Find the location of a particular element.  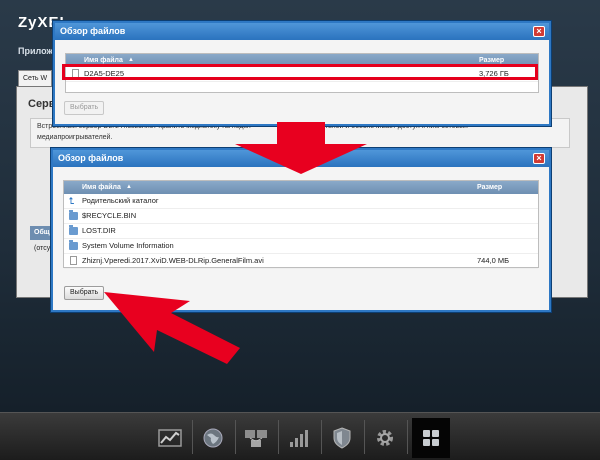

pointer-arrow-annotation is located at coordinates (172, 328).